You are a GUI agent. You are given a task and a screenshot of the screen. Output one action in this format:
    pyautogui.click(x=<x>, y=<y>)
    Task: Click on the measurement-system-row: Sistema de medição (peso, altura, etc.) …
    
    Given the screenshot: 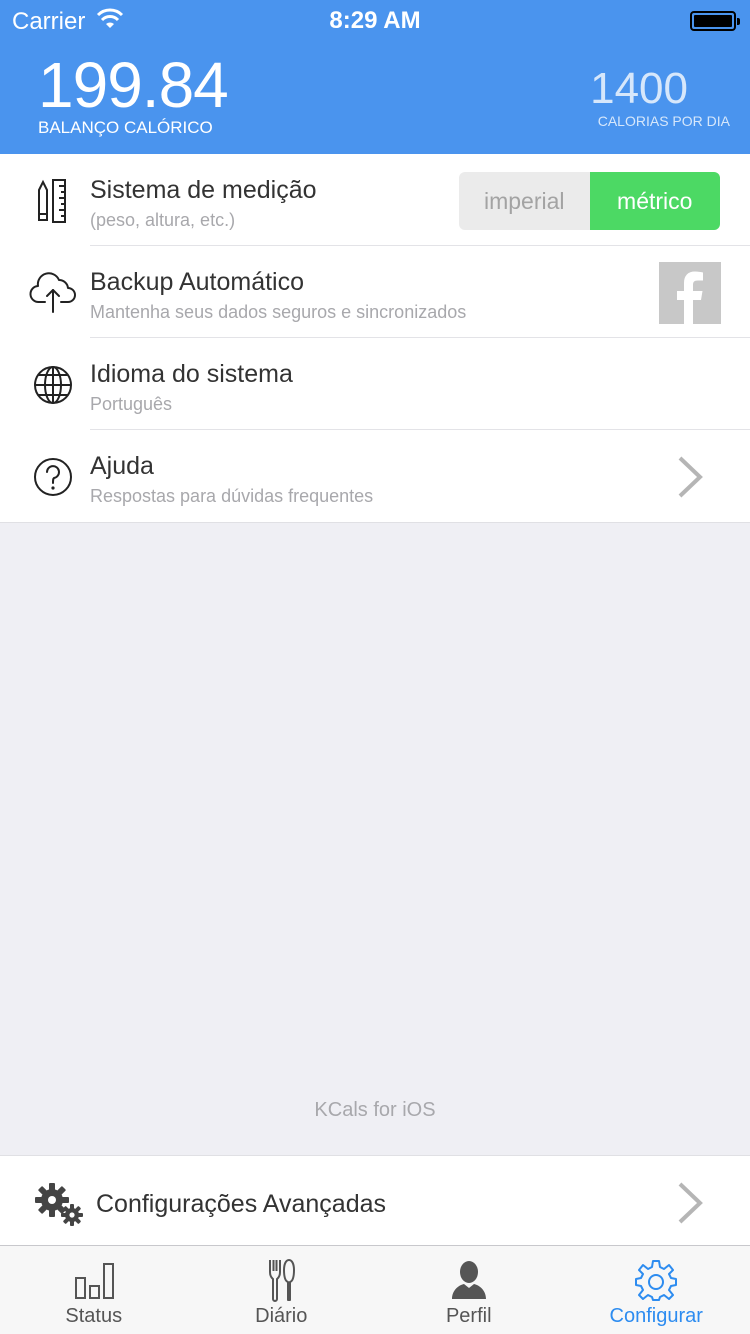 What is the action you would take?
    pyautogui.click(x=375, y=200)
    